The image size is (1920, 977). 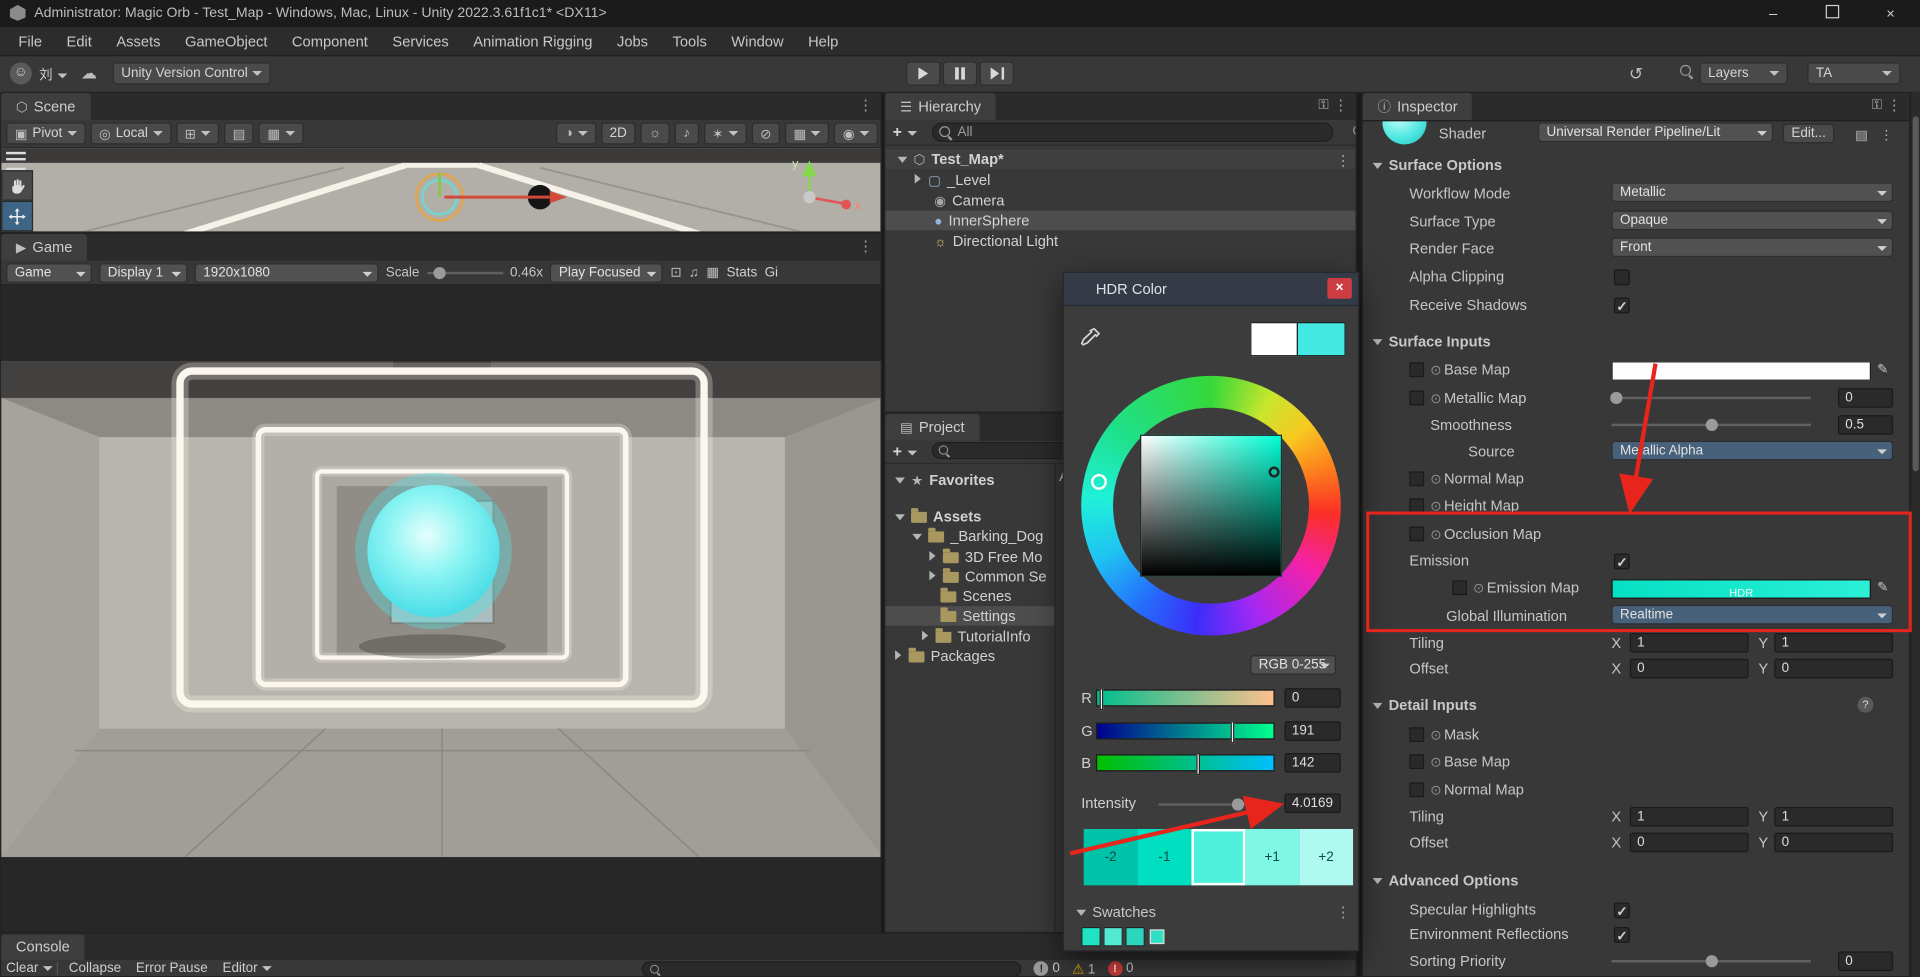 What do you see at coordinates (439, 272) in the screenshot?
I see `scale-slider-handle` at bounding box center [439, 272].